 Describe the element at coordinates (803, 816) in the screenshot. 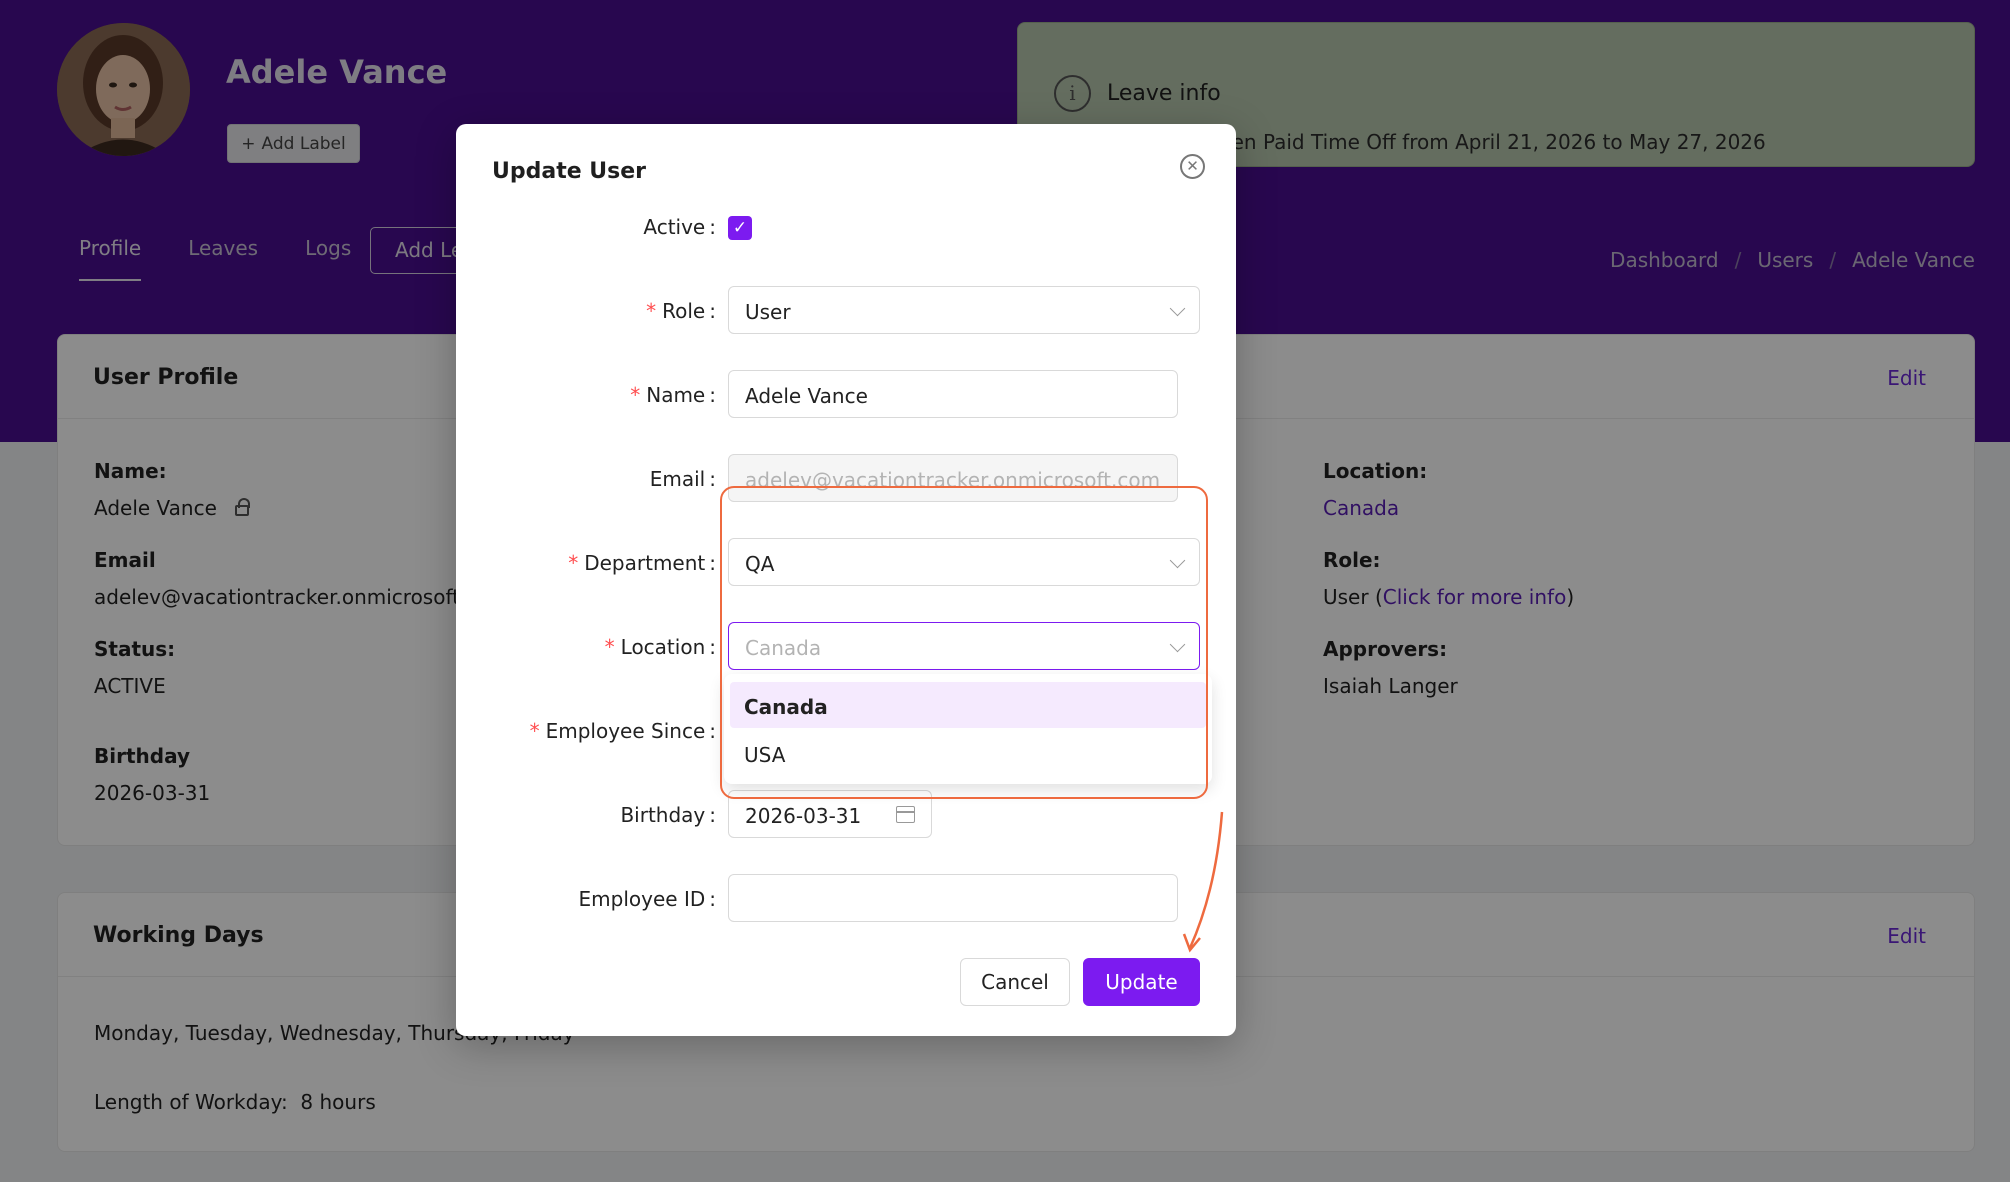

I see `birthday-date-value: 2026-03-31` at that location.